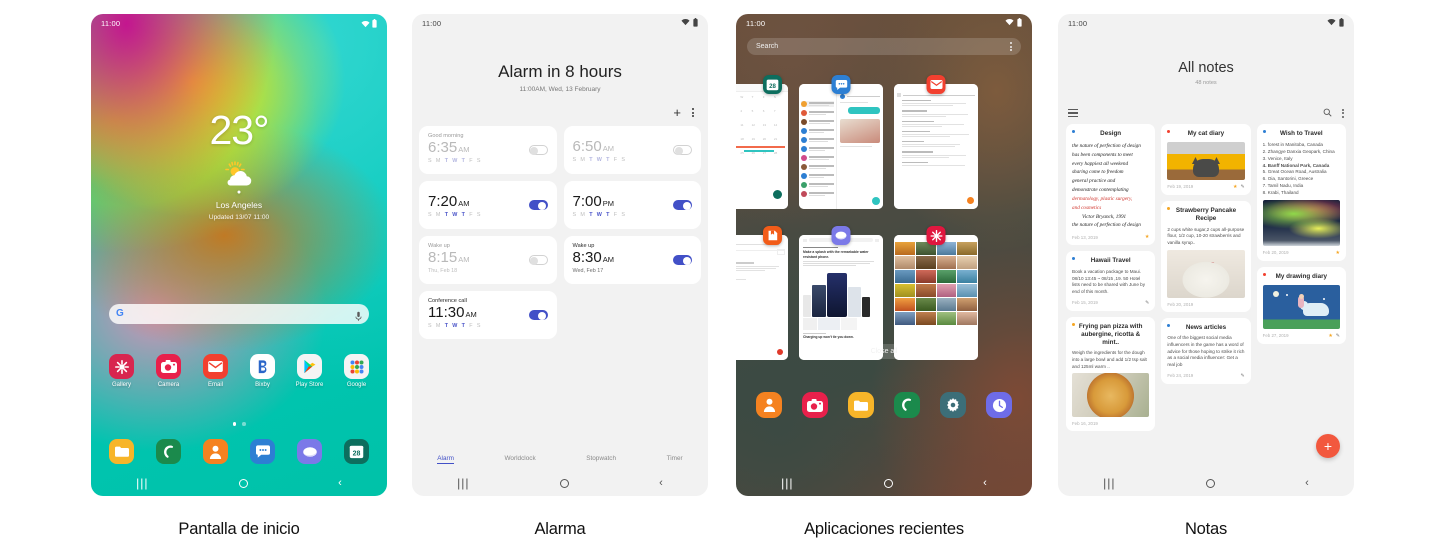  Describe the element at coordinates (884, 351) in the screenshot. I see `close-all-button: Close all` at that location.